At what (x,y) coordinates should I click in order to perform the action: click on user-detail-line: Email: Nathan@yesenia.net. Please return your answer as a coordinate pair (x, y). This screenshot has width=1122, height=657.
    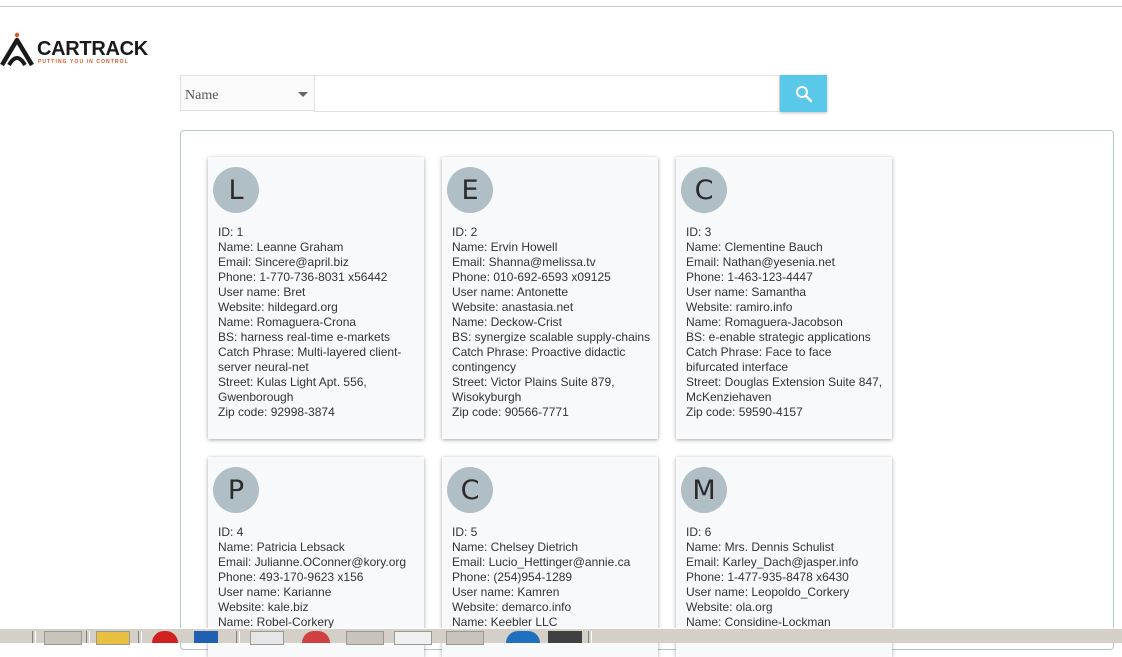
    Looking at the image, I should click on (760, 262).